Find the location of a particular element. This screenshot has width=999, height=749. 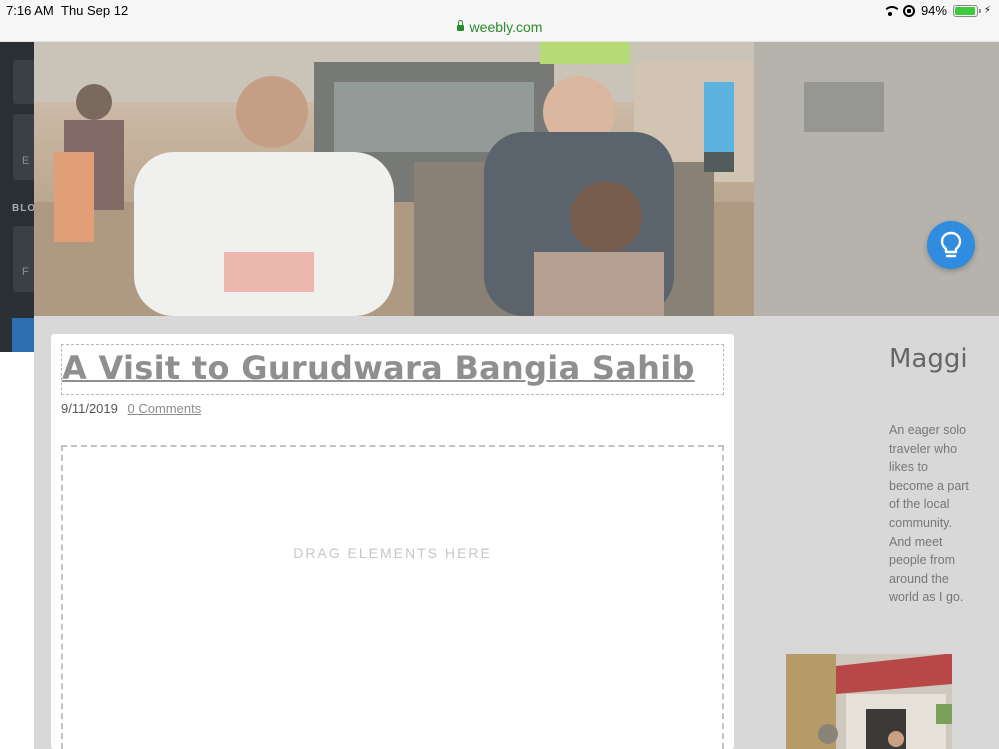

address-url: weebly.com is located at coordinates (506, 27).